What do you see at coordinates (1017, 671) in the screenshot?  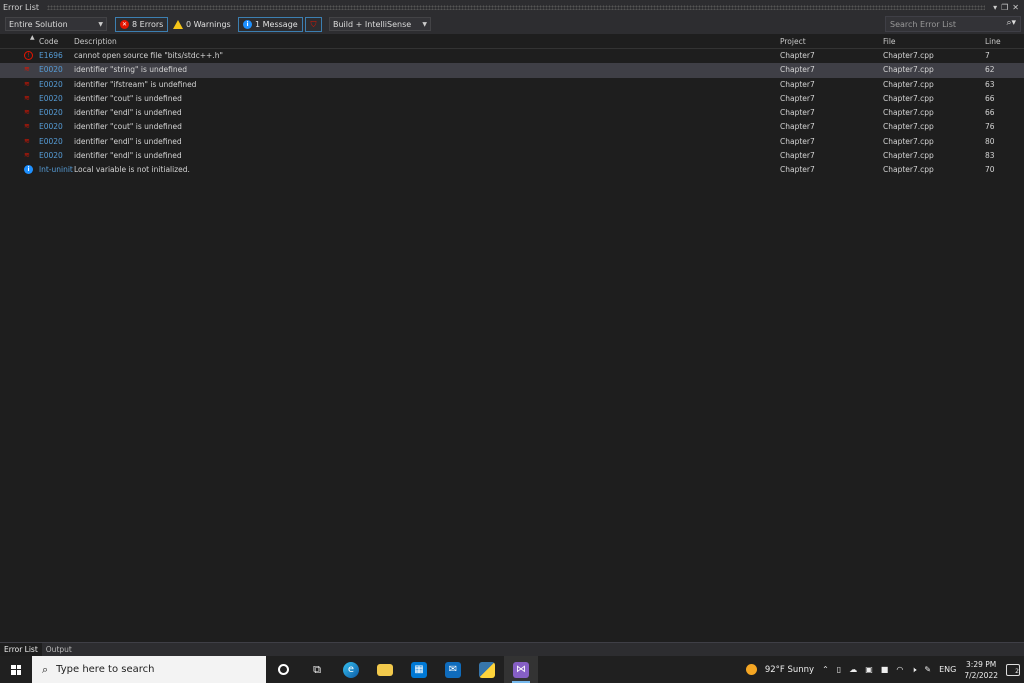 I see `notification-count: 2` at bounding box center [1017, 671].